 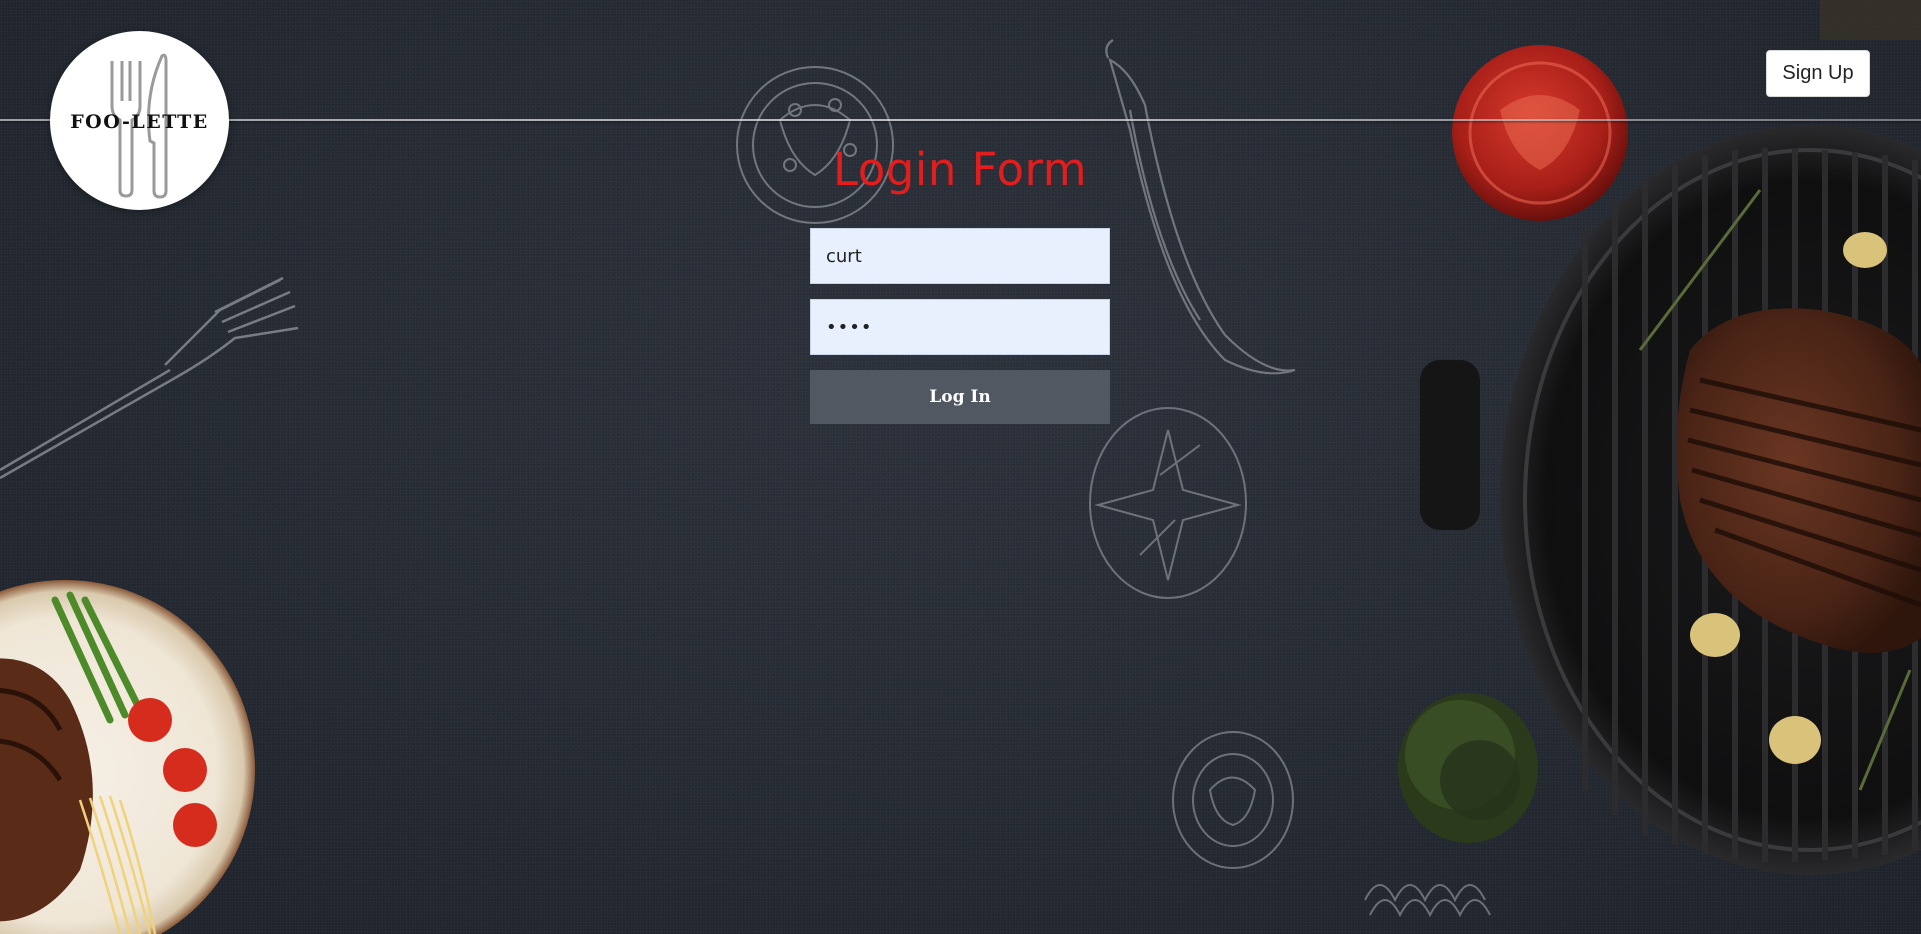 I want to click on login-form: Login Form Log In, so click(x=960, y=282).